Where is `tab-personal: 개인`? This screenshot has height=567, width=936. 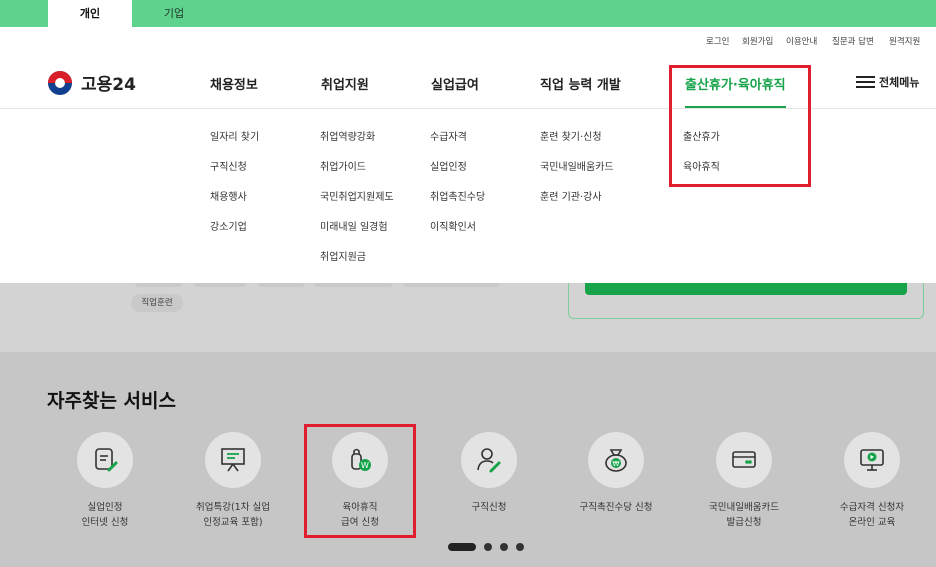 tab-personal: 개인 is located at coordinates (90, 13).